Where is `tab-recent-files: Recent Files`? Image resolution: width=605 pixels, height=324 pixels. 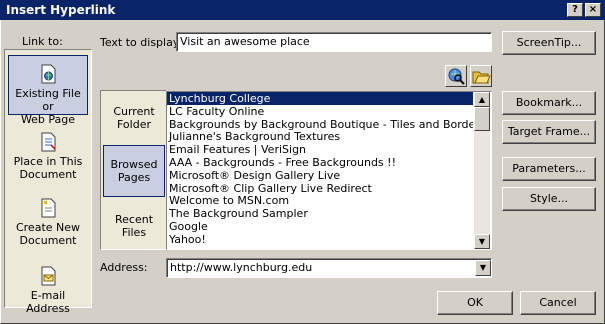
tab-recent-files: Recent Files is located at coordinates (134, 229).